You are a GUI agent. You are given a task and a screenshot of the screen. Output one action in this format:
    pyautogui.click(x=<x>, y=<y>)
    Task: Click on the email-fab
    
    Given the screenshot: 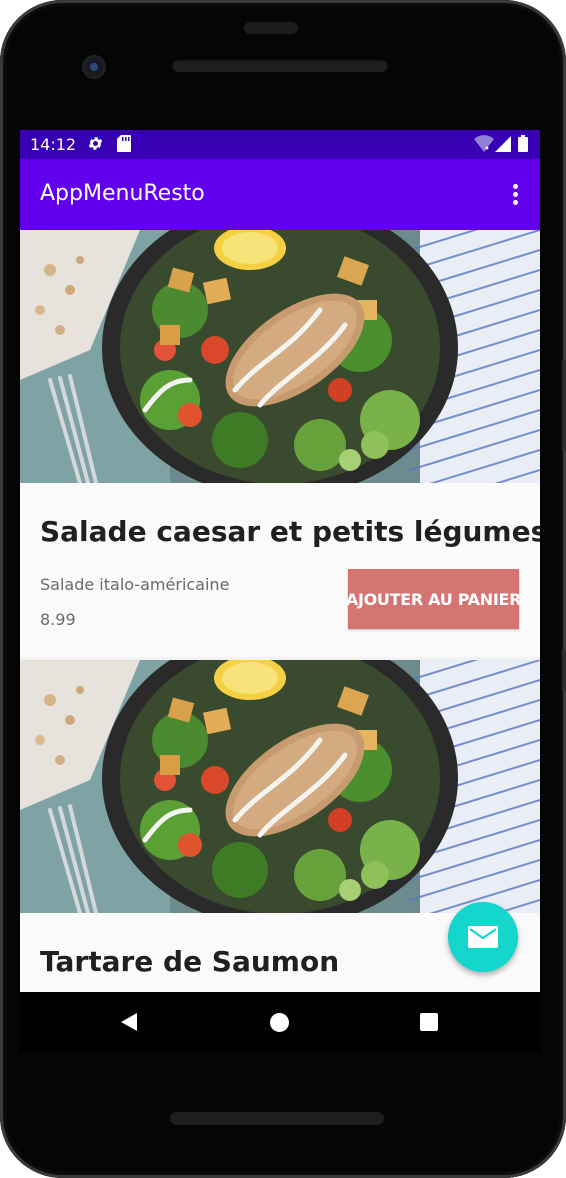 What is the action you would take?
    pyautogui.click(x=483, y=937)
    